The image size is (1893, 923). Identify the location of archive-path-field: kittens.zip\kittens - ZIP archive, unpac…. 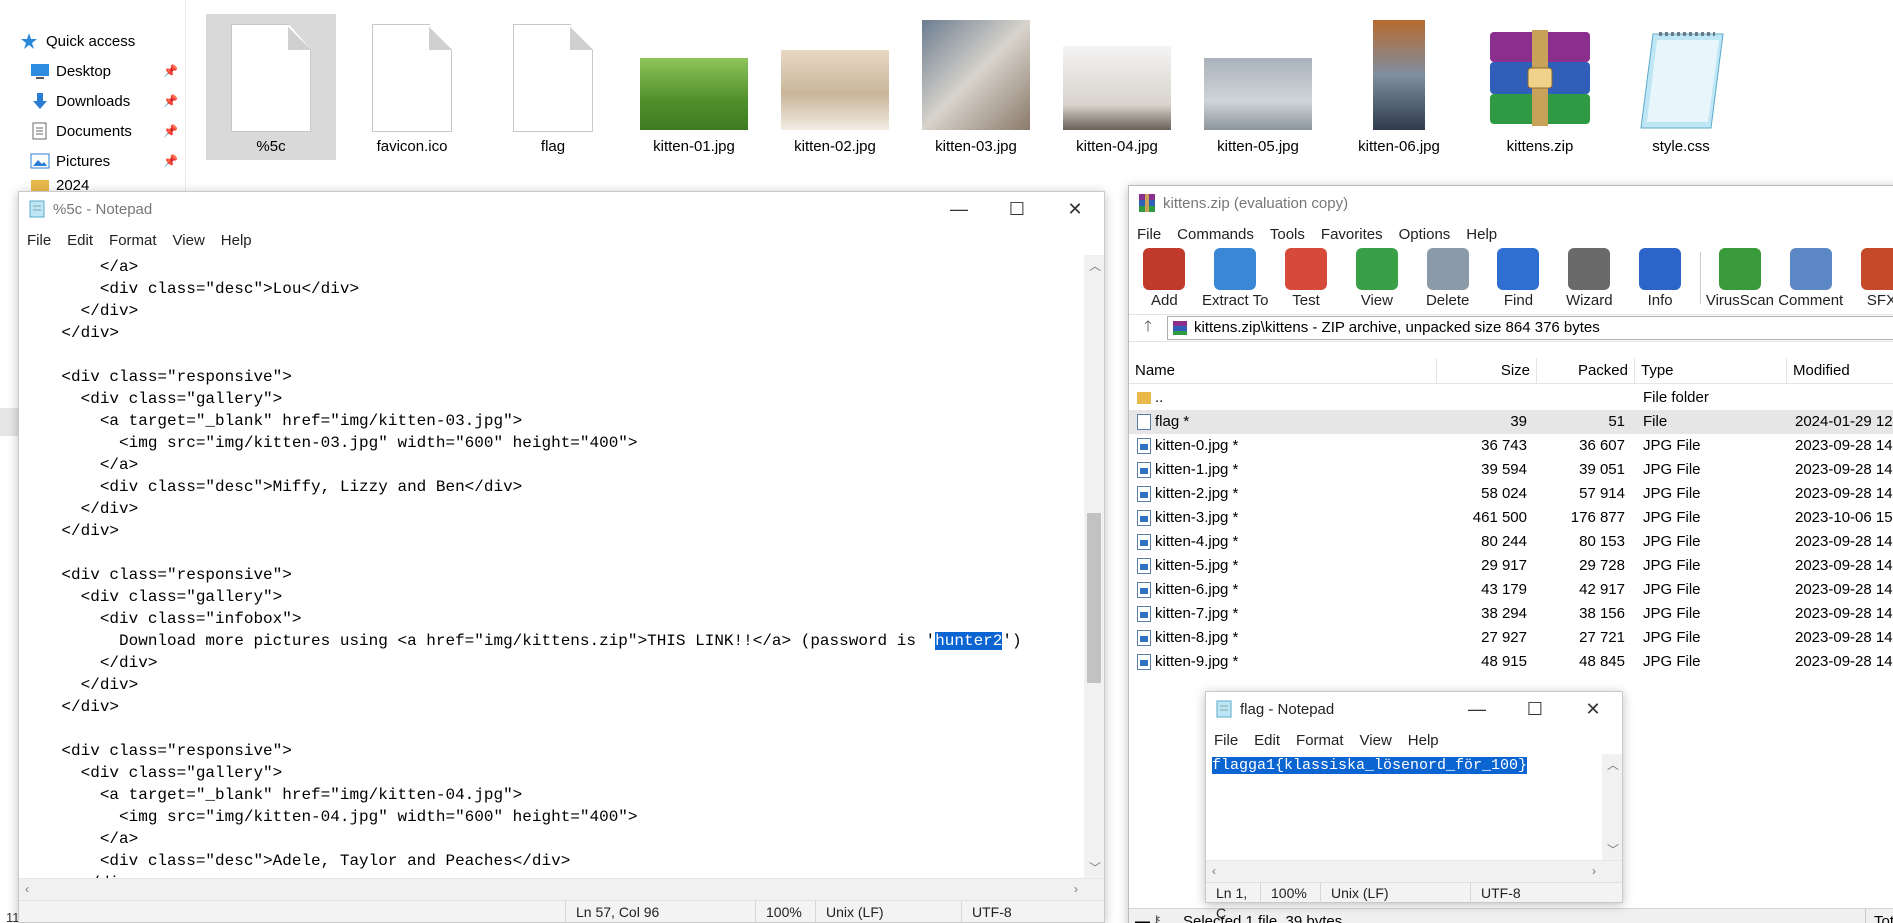
(1530, 328).